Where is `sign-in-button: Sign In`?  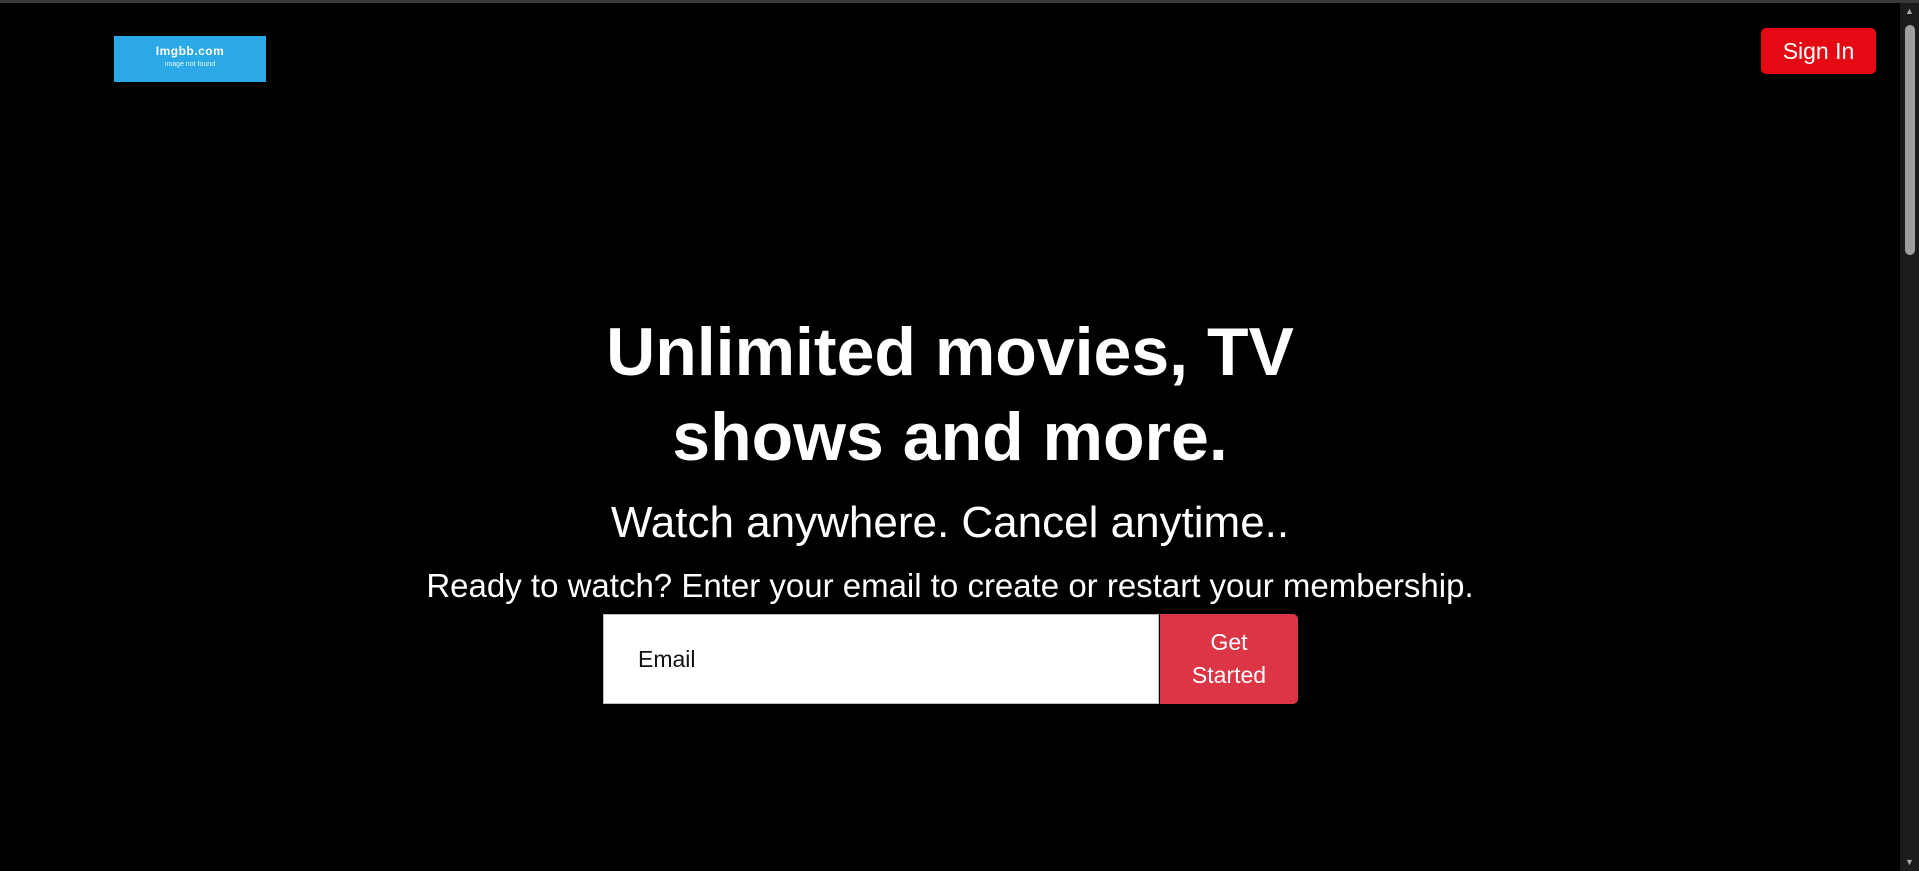 sign-in-button: Sign In is located at coordinates (1818, 51).